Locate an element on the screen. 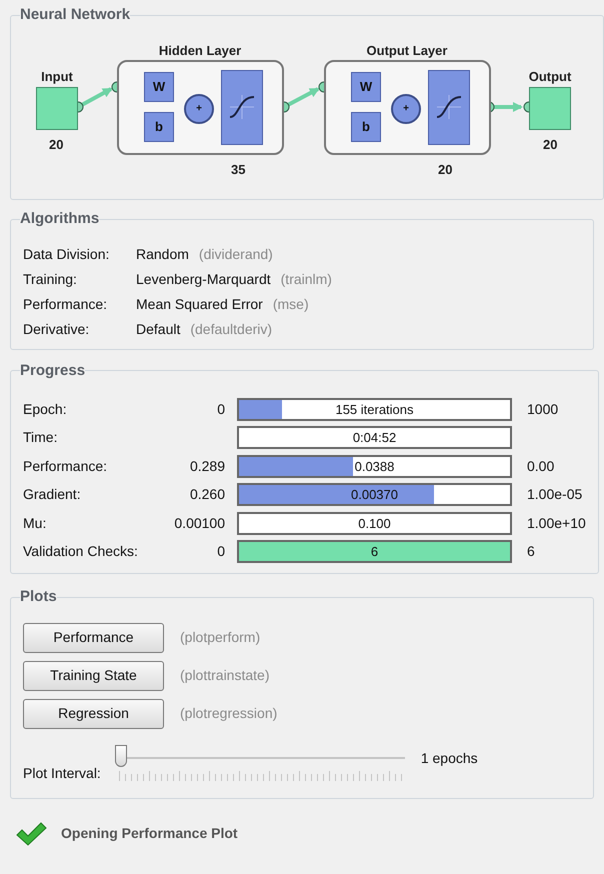 The width and height of the screenshot is (604, 874). input-label: Input is located at coordinates (57, 77).